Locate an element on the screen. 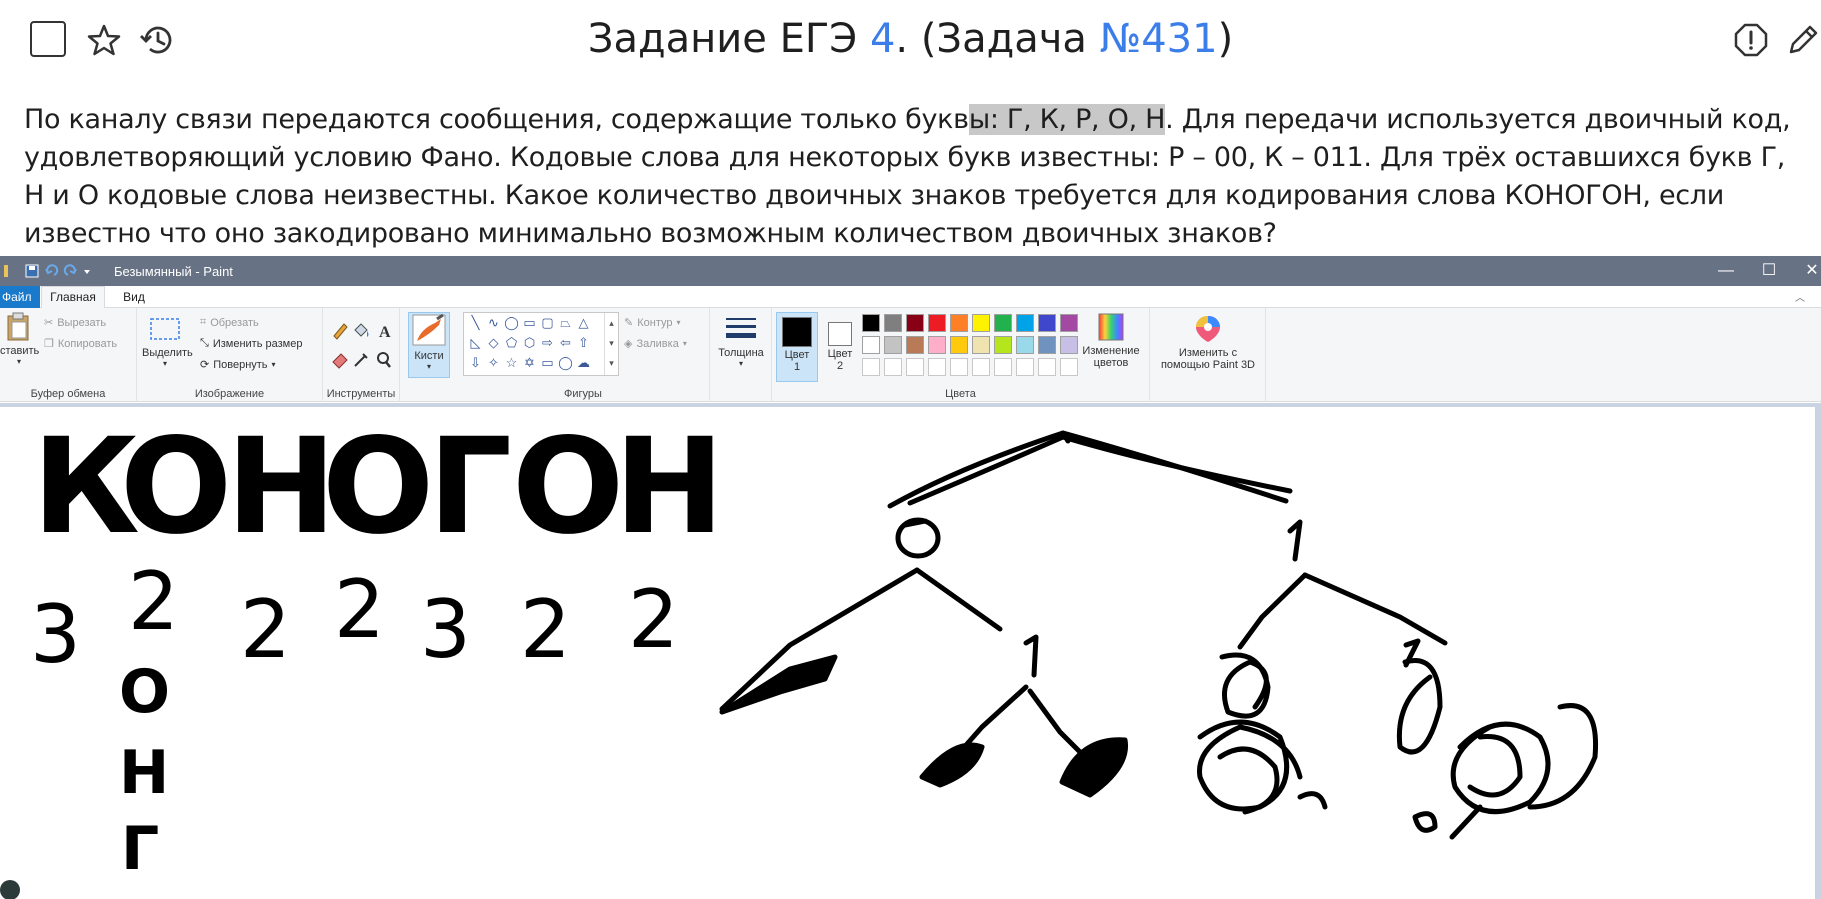 Image resolution: width=1821 pixels, height=899 pixels. color1-swatch is located at coordinates (797, 332).